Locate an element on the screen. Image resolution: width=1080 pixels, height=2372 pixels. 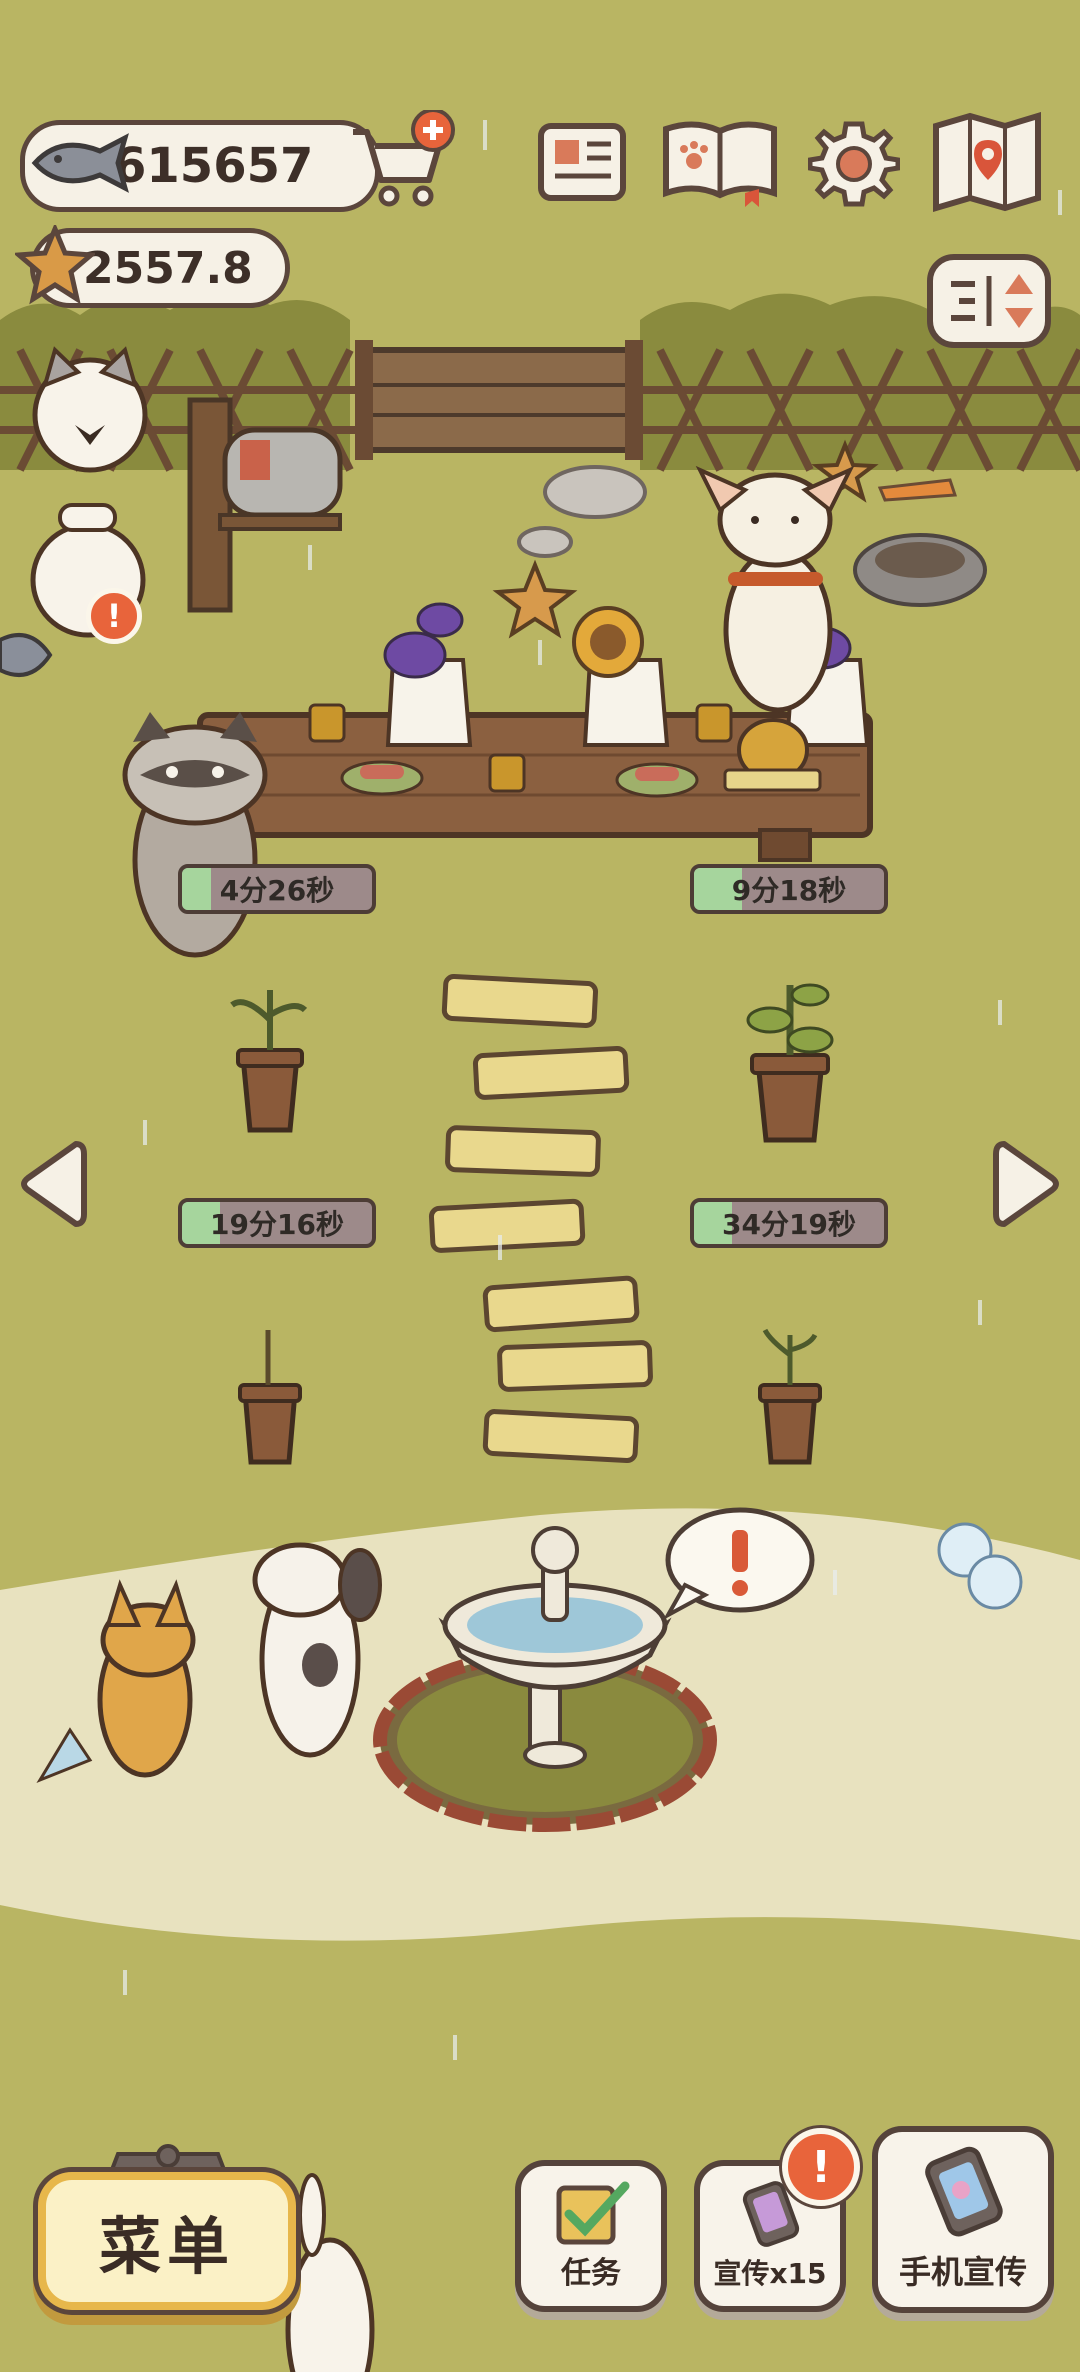
star-count: 2557.8 is located at coordinates (168, 268).